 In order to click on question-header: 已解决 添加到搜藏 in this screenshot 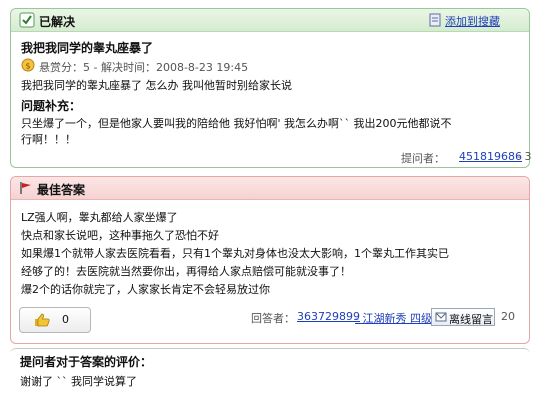, I will do `click(270, 20)`.